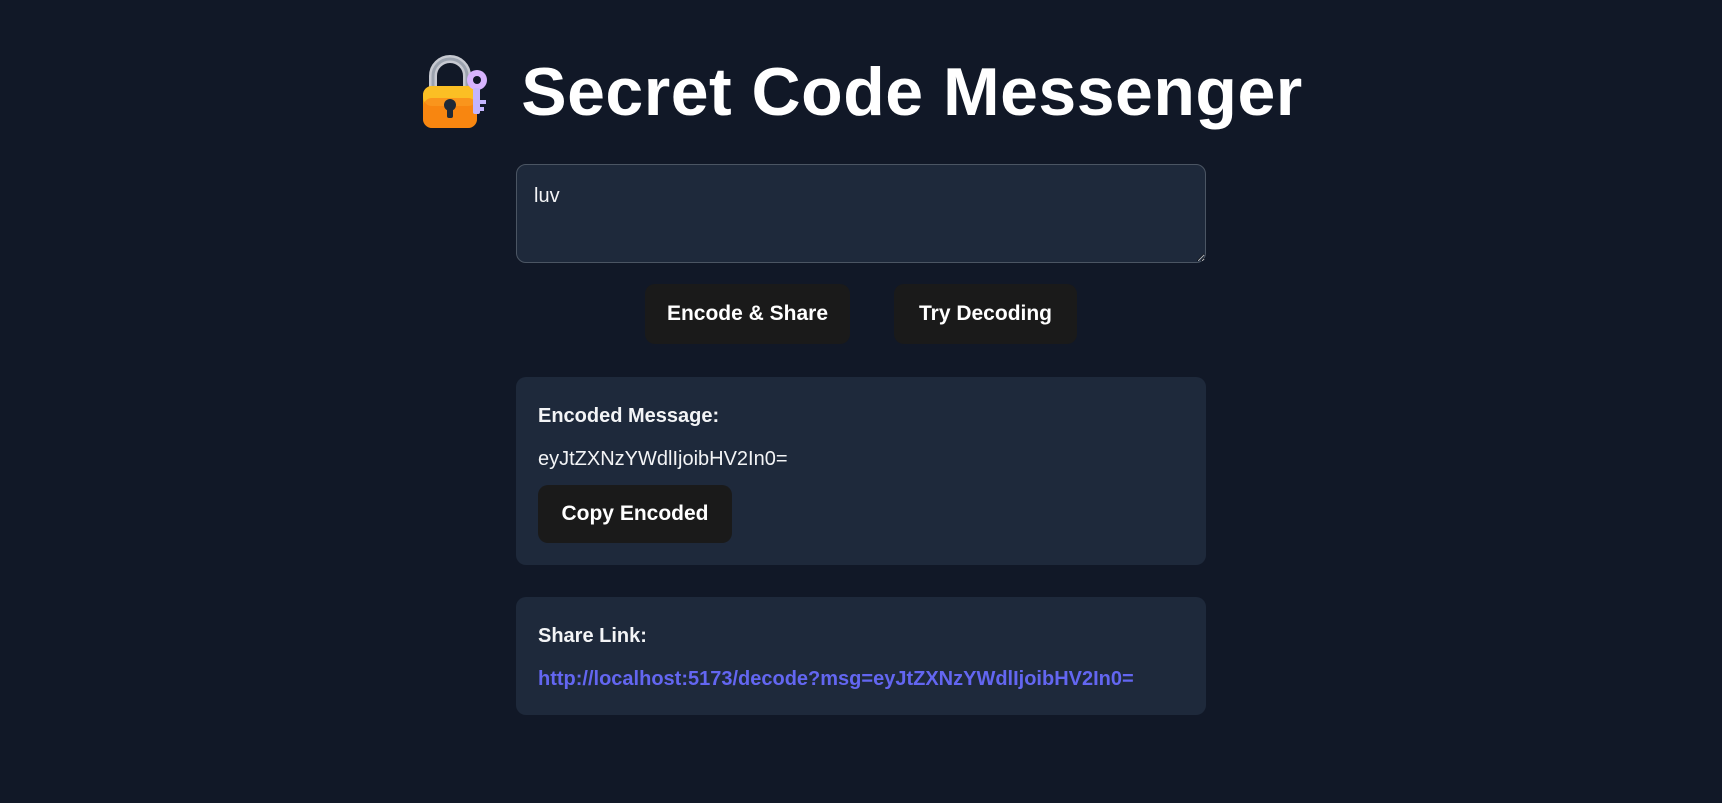 Image resolution: width=1722 pixels, height=803 pixels. What do you see at coordinates (912, 92) in the screenshot?
I see `page-title: Secret Code Messenger` at bounding box center [912, 92].